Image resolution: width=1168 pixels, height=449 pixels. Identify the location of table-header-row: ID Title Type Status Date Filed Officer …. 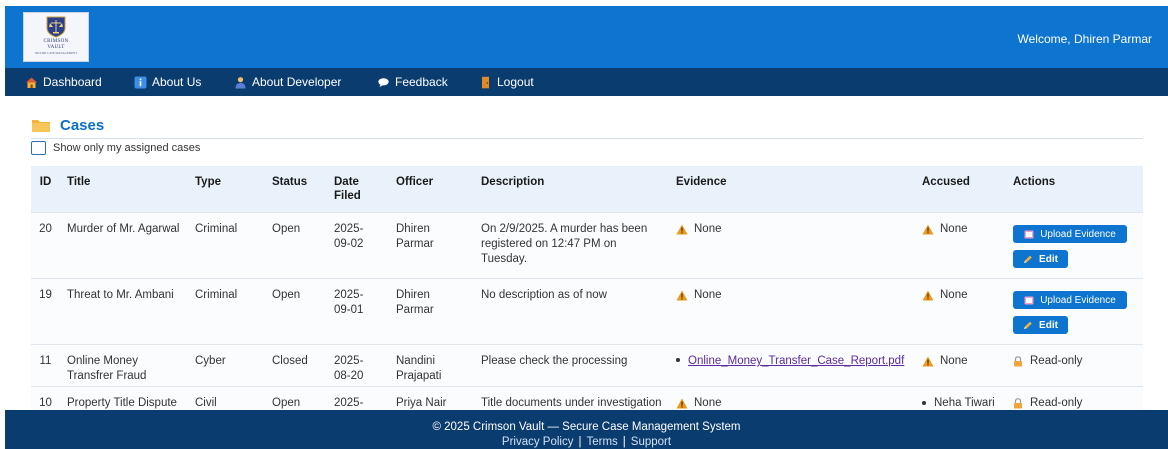
(587, 189).